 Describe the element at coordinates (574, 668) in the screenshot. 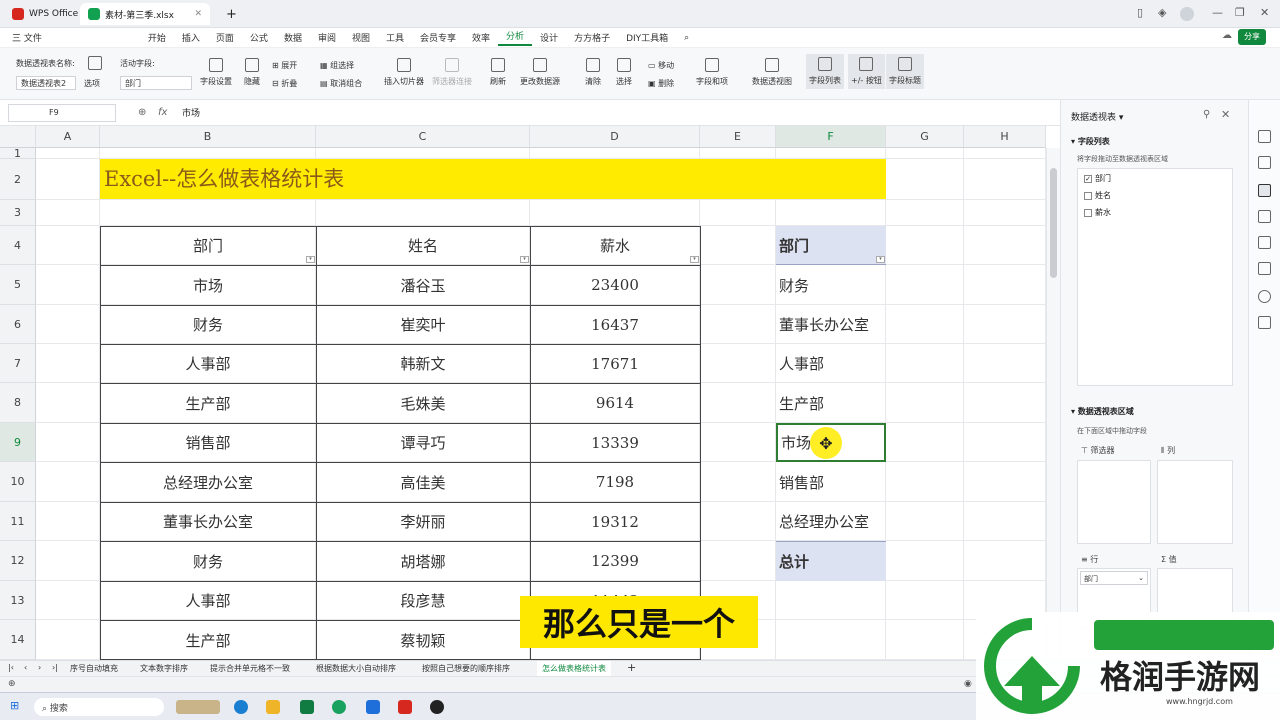

I see `sheet-tab: 怎么做表格统计表` at that location.